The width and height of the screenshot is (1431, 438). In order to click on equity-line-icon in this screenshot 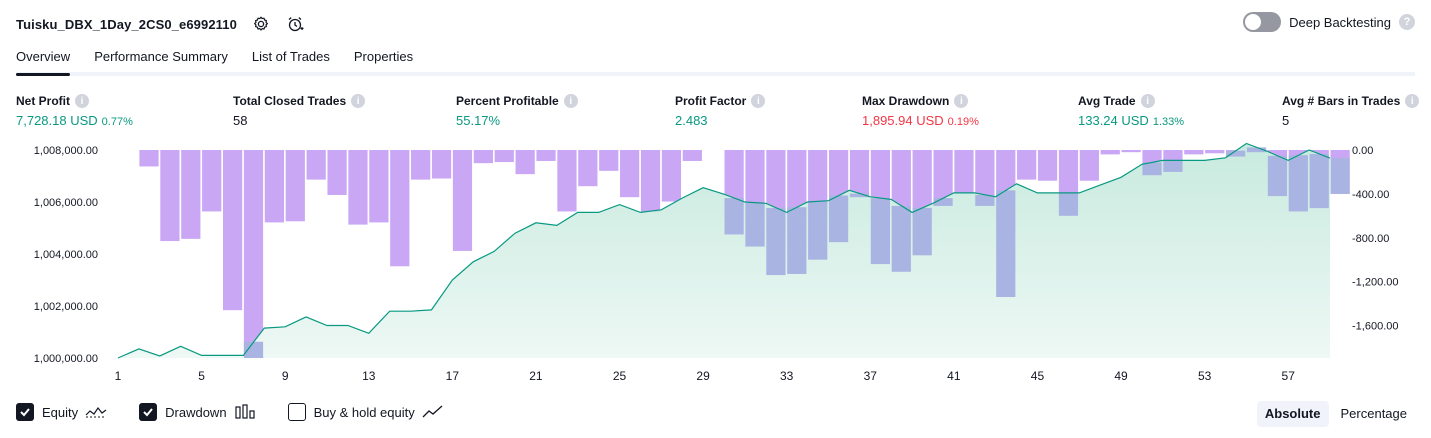, I will do `click(96, 412)`.